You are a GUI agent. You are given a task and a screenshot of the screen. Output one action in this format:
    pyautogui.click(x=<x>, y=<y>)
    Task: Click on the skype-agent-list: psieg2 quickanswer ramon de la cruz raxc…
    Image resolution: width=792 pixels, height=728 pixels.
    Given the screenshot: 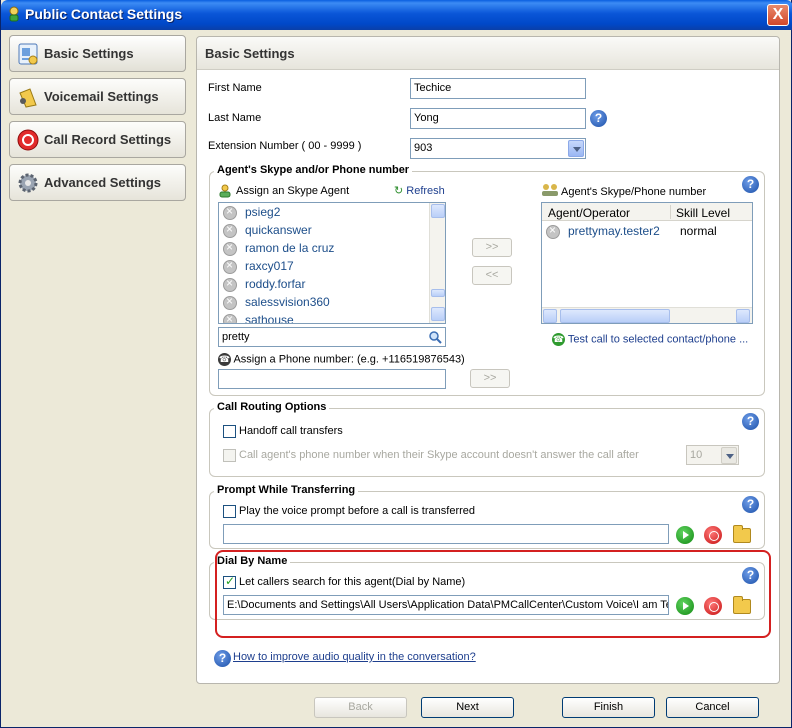 What is the action you would take?
    pyautogui.click(x=332, y=263)
    